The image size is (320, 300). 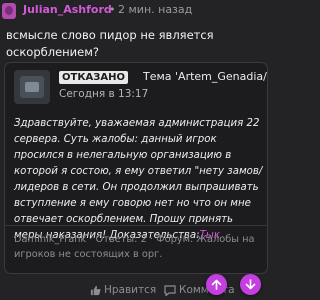 I want to click on post-actions: Нравится Комментарии, so click(x=136, y=290).